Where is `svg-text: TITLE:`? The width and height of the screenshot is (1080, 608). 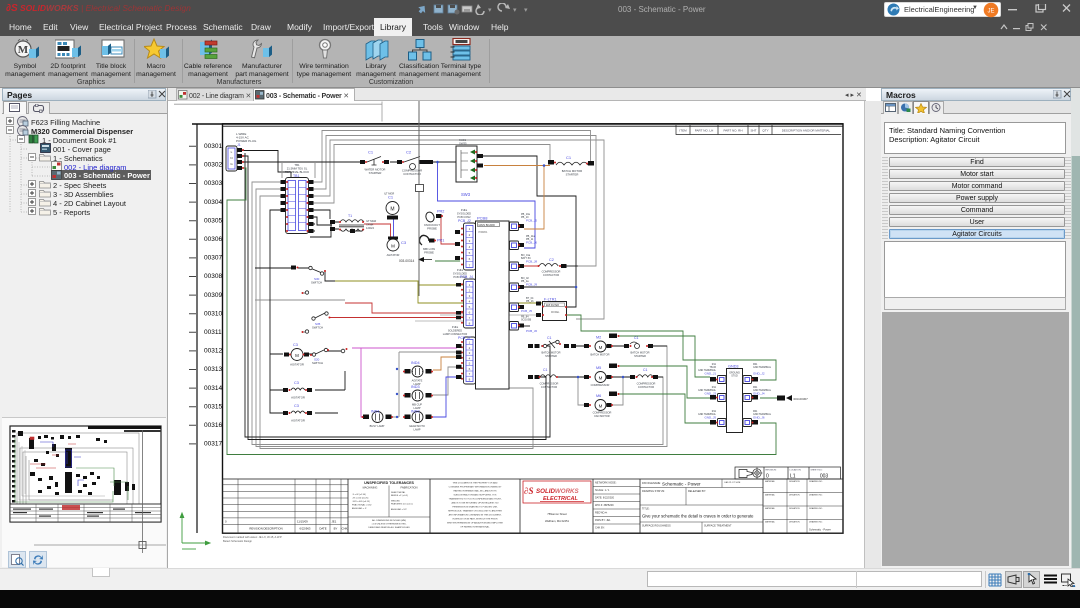 svg-text: TITLE: is located at coordinates (646, 509).